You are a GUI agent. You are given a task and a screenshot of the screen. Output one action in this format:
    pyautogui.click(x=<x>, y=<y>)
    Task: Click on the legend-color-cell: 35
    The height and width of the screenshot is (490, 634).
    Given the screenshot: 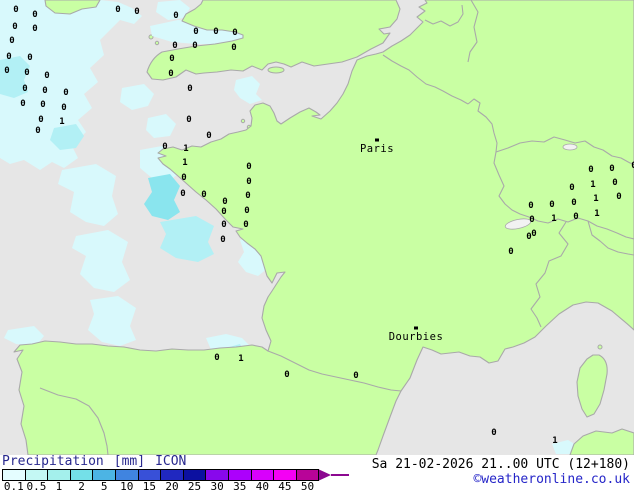 What is the action you would take?
    pyautogui.click(x=239, y=479)
    